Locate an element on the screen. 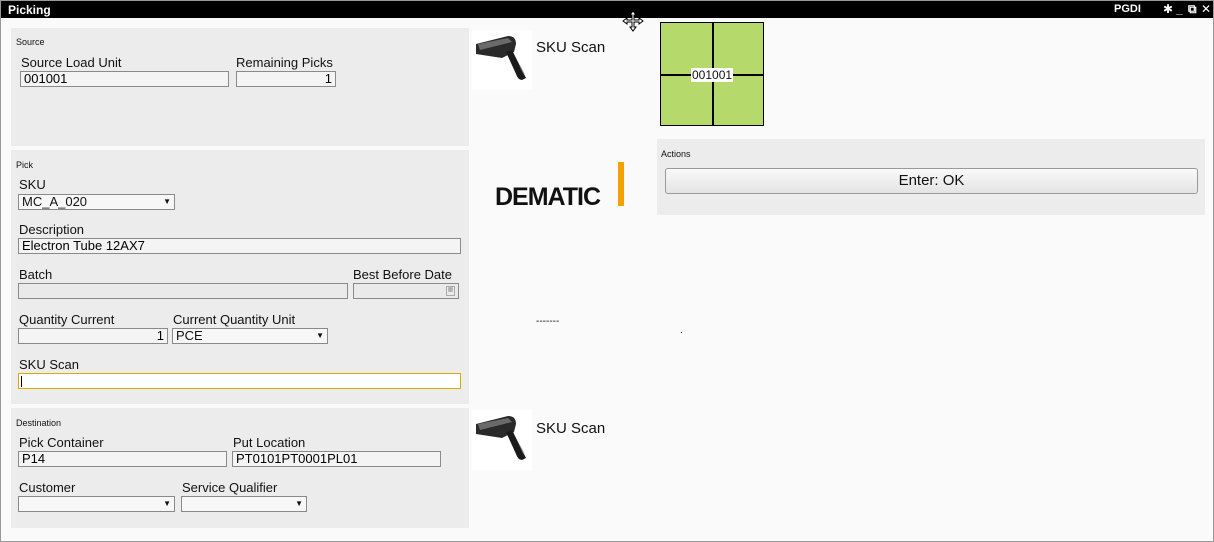 This screenshot has height=542, width=1214. dashes-text: ------- is located at coordinates (548, 321).